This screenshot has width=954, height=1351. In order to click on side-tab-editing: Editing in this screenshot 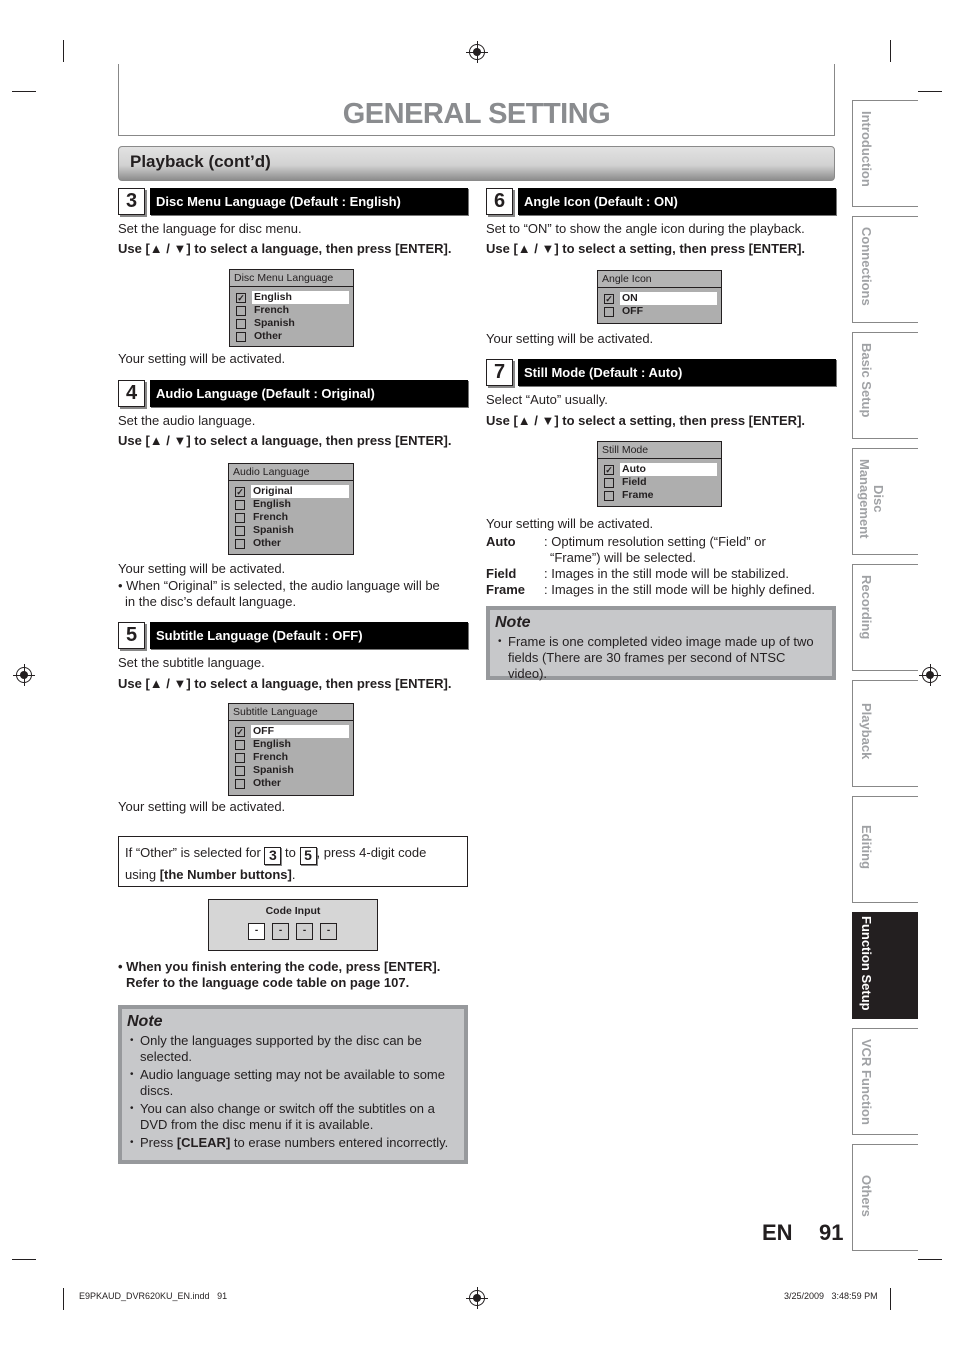, I will do `click(885, 849)`.